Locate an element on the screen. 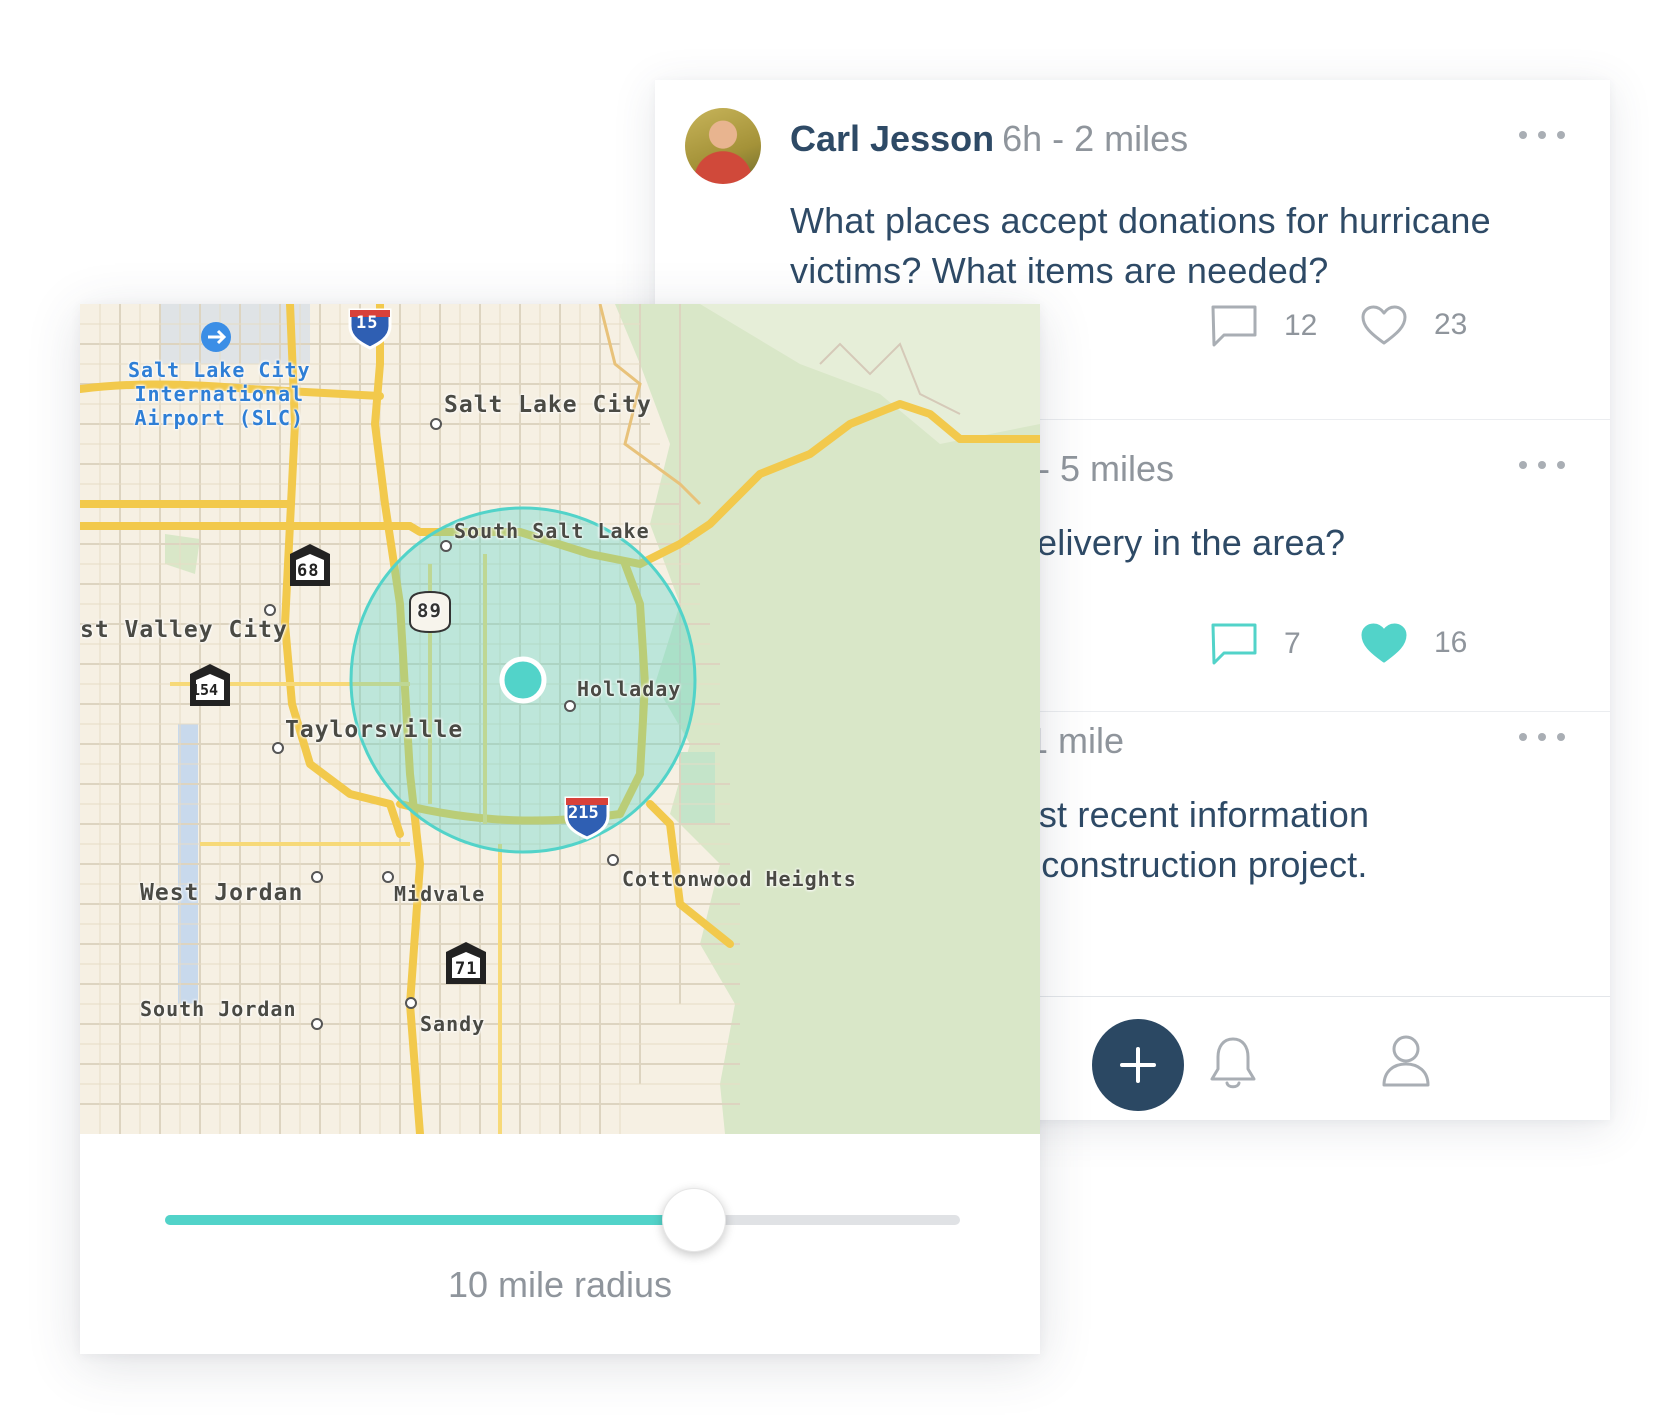 The image size is (1680, 1424). like-count: 16 is located at coordinates (1451, 642).